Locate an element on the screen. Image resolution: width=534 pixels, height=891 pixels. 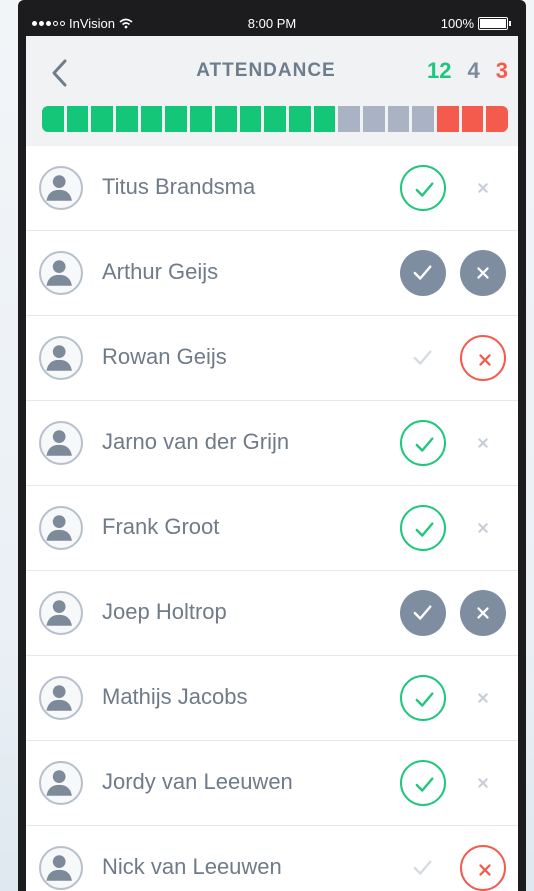
member-row: Joep Holtrop is located at coordinates (272, 613).